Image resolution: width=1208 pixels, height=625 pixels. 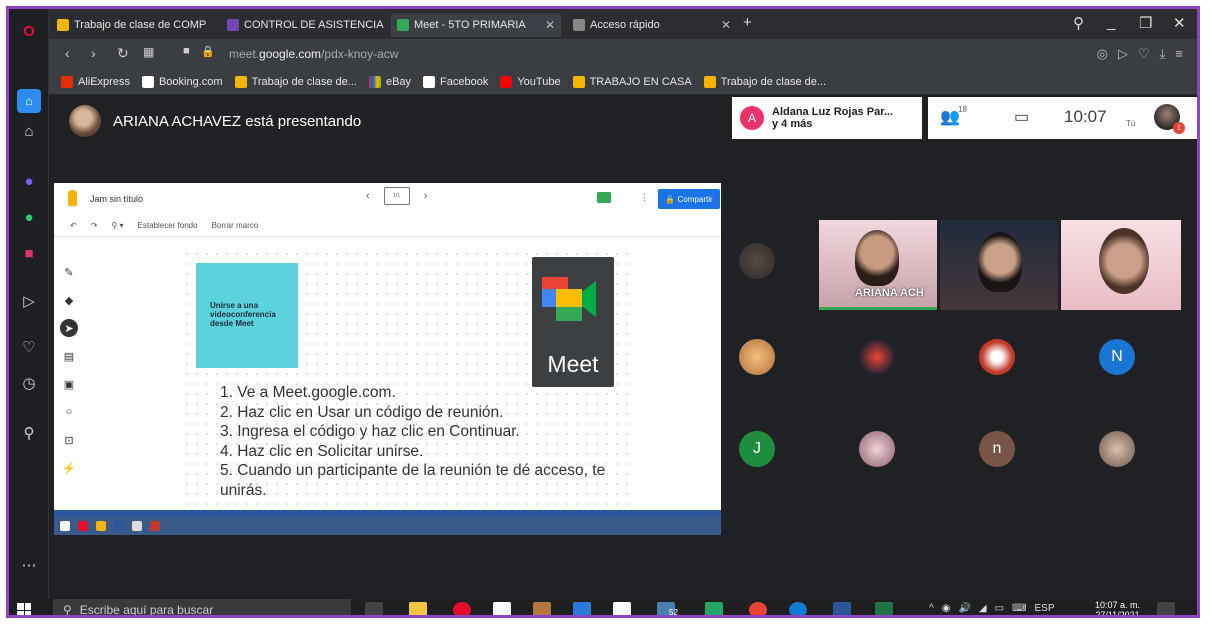 I want to click on share-button: 🔒 Compartir, so click(x=689, y=199).